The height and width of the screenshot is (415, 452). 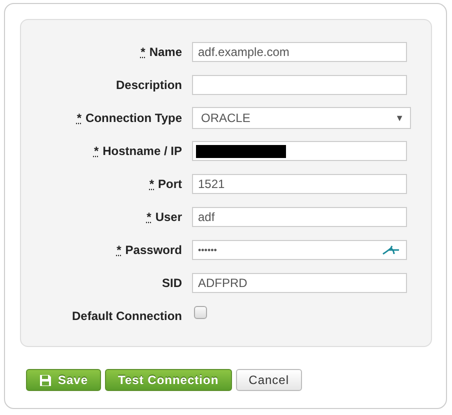 What do you see at coordinates (299, 283) in the screenshot?
I see `input-field: ADFPRD` at bounding box center [299, 283].